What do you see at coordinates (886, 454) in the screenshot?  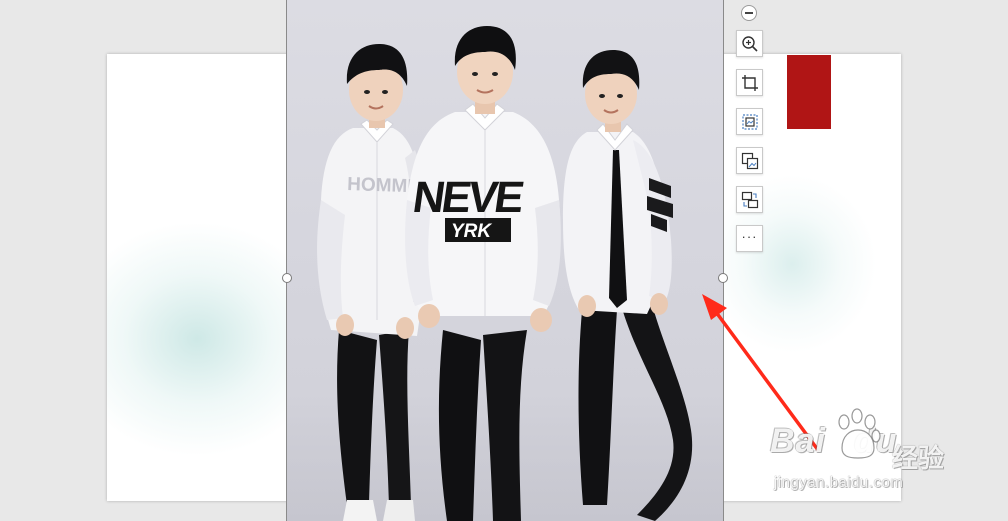 I see `baidu-jingyan-watermark: Baidu 经验 jingyan.baidu.com` at bounding box center [886, 454].